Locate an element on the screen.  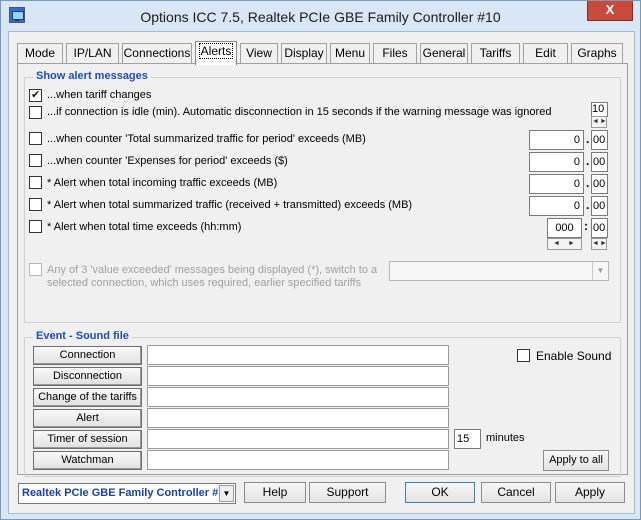
traffic-period-checkbox is located at coordinates (35, 138).